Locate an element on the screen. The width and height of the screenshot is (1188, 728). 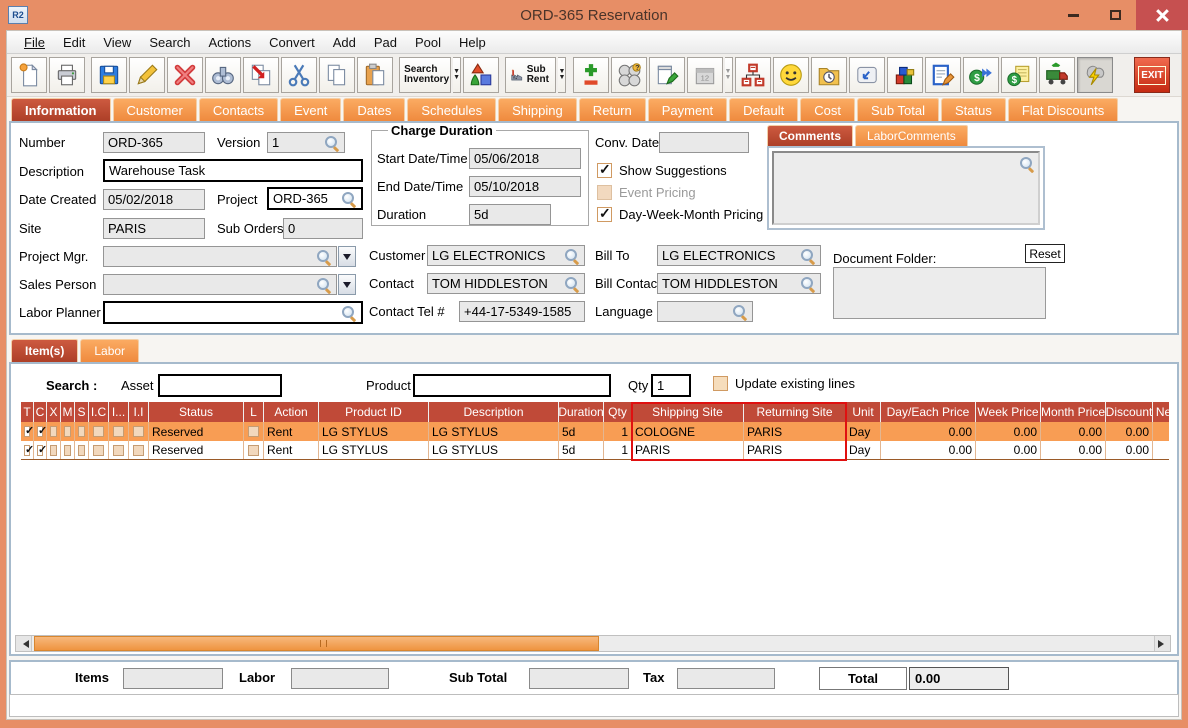
menu-item-actions: Actions is located at coordinates (230, 42).